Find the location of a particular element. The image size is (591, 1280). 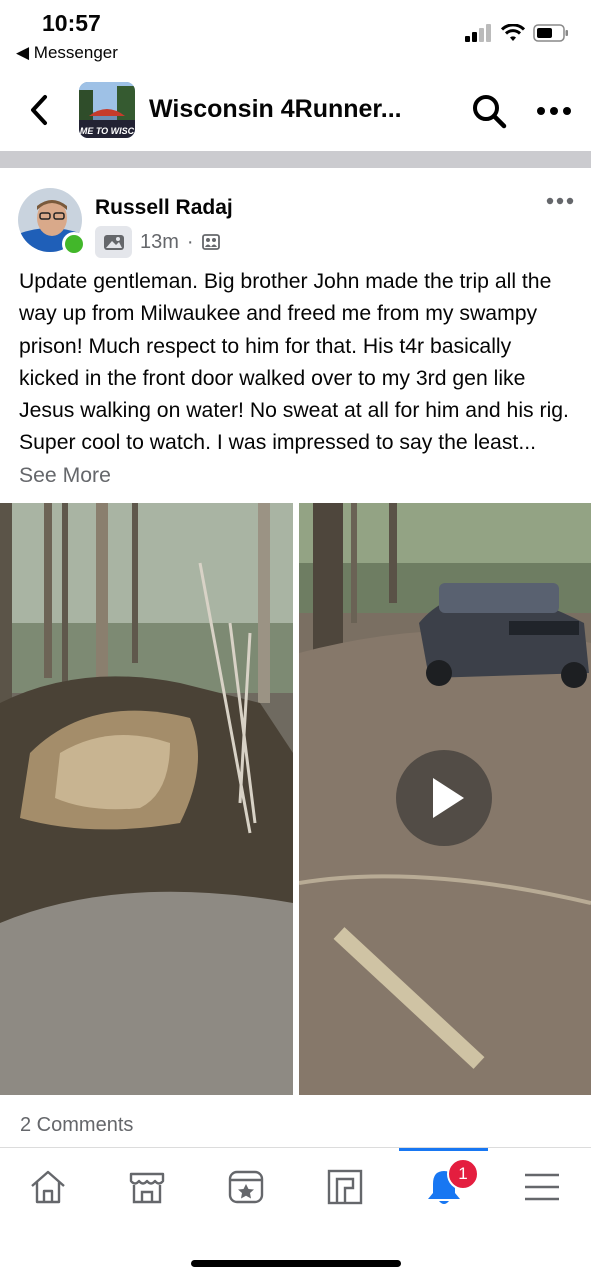

online-status-dot is located at coordinates (74, 244).